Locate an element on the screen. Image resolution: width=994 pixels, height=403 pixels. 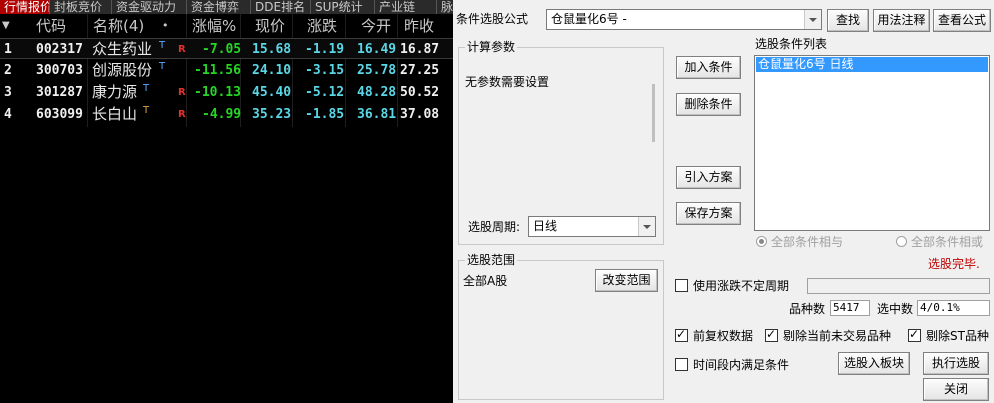
quote-tabs: 行情报价 封板竞价 资金驱动力 资金博弈 DDE排名 SUP统计 产业链 脉 is located at coordinates (226, 7).